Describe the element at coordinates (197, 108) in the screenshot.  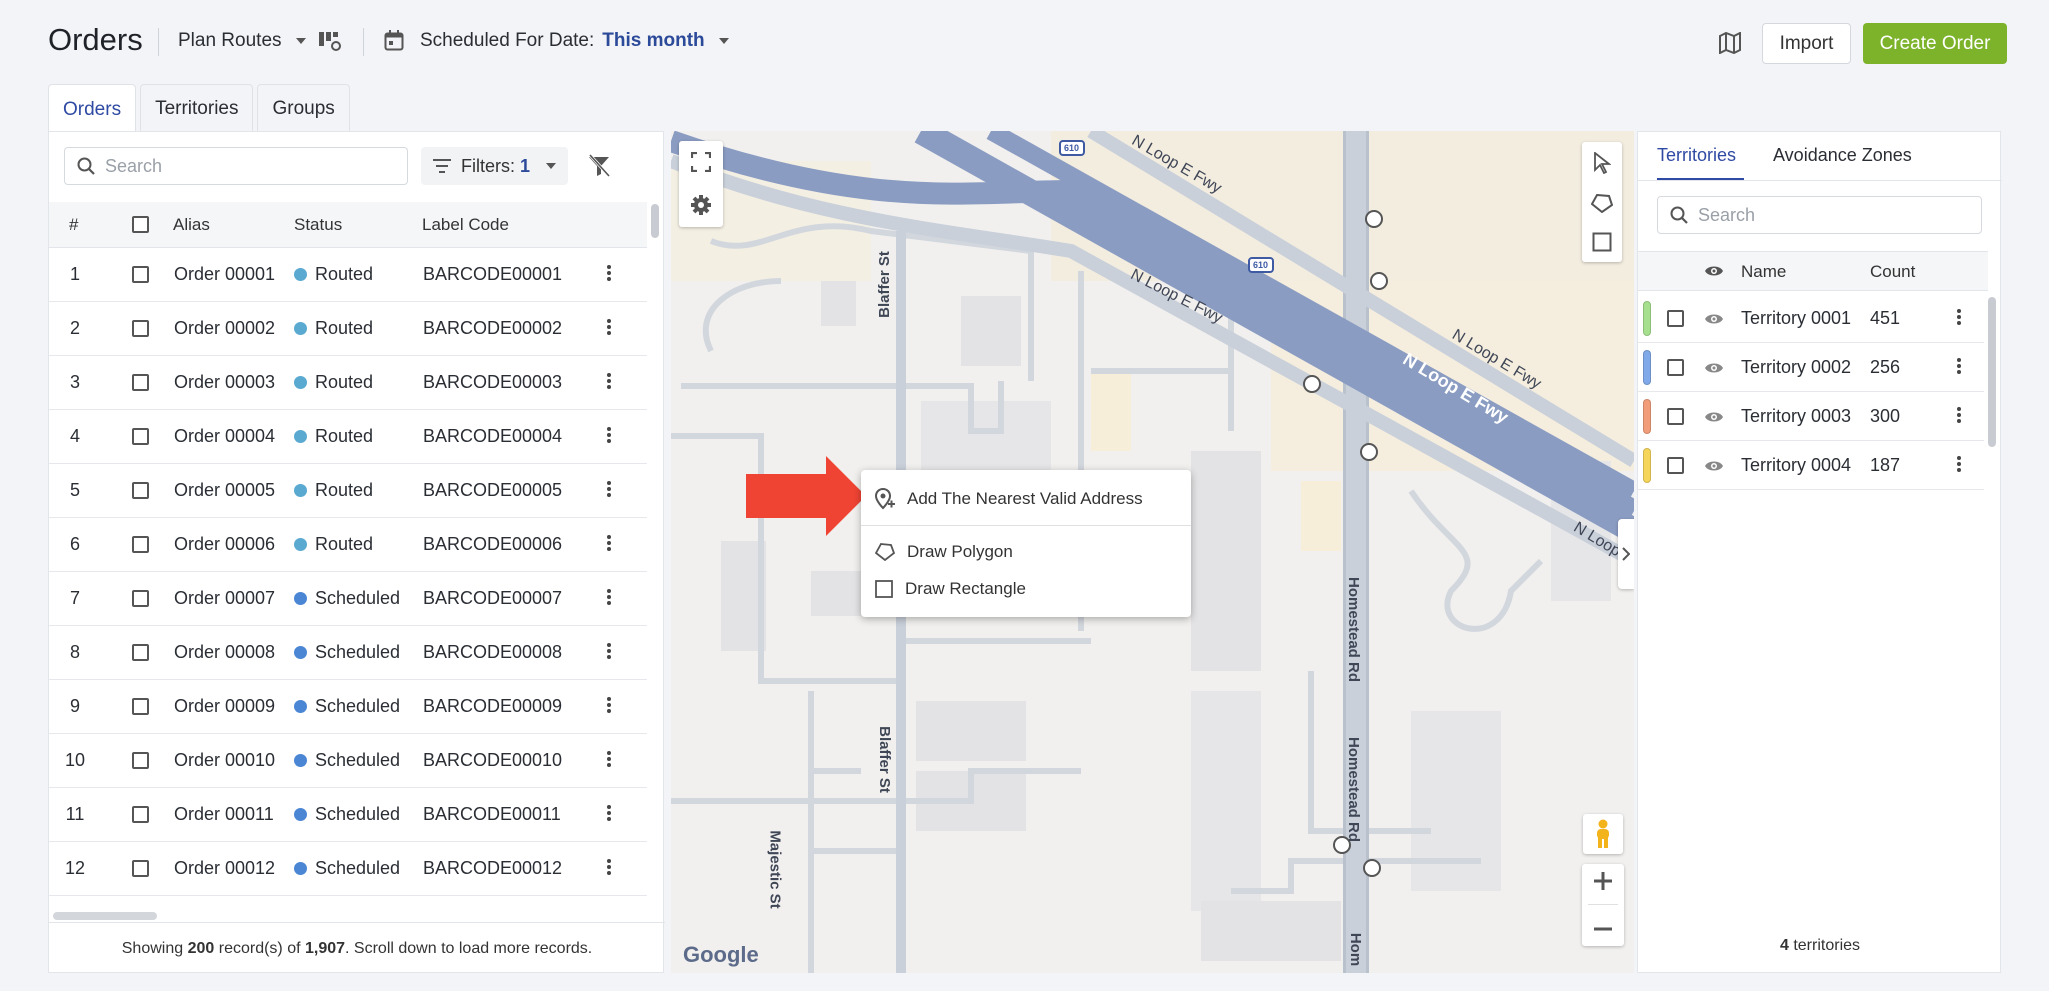
I see `tab-territories: Territories` at that location.